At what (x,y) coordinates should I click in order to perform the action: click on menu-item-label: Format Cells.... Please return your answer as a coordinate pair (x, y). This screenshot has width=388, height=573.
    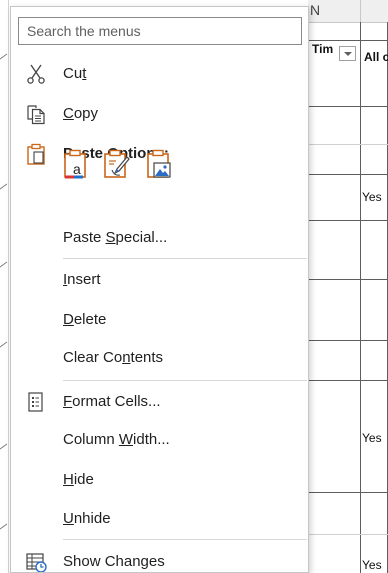
    Looking at the image, I should click on (112, 401).